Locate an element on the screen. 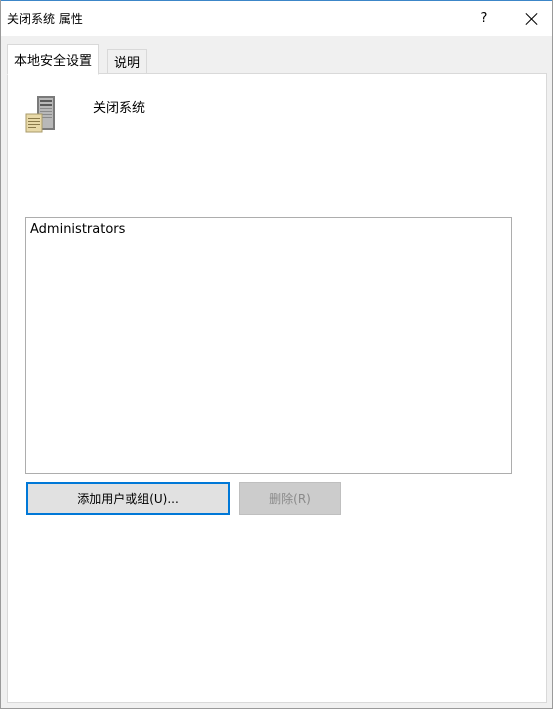 This screenshot has height=709, width=553. server-icon is located at coordinates (40, 114).